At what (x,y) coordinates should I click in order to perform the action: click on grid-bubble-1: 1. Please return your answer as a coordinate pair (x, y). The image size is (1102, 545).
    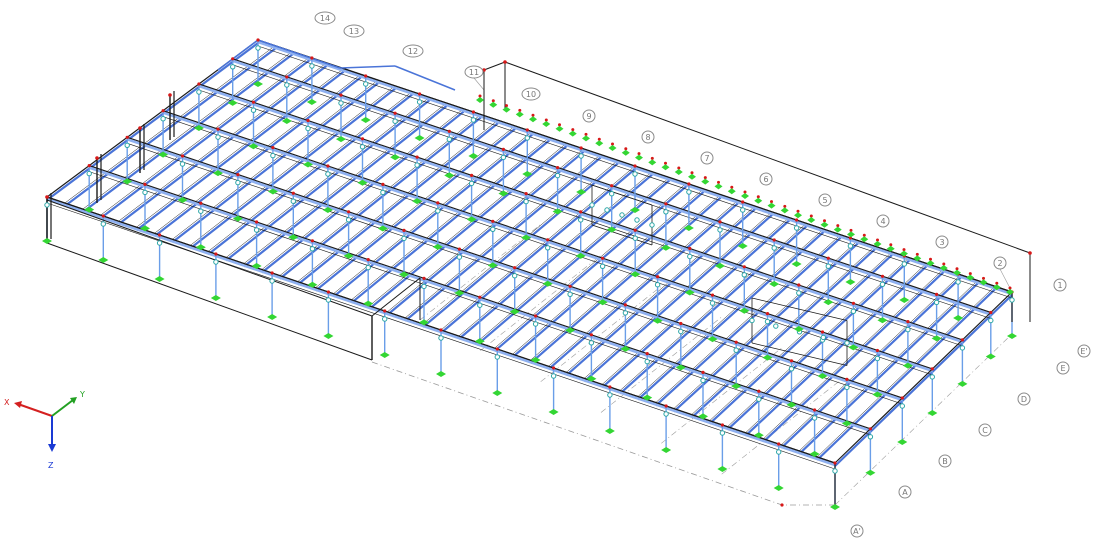
    Looking at the image, I should click on (1060, 285).